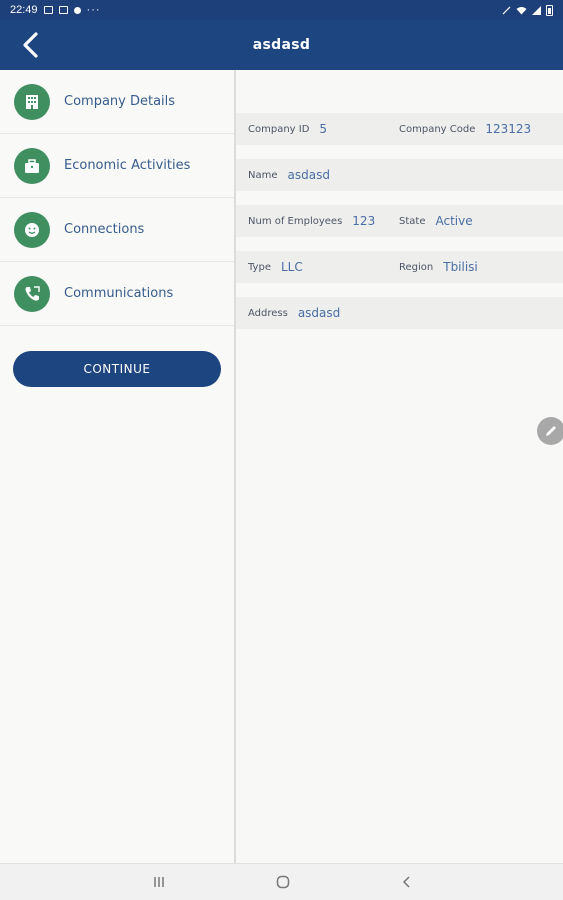  Describe the element at coordinates (32, 165) in the screenshot. I see `briefcase-icon` at that location.